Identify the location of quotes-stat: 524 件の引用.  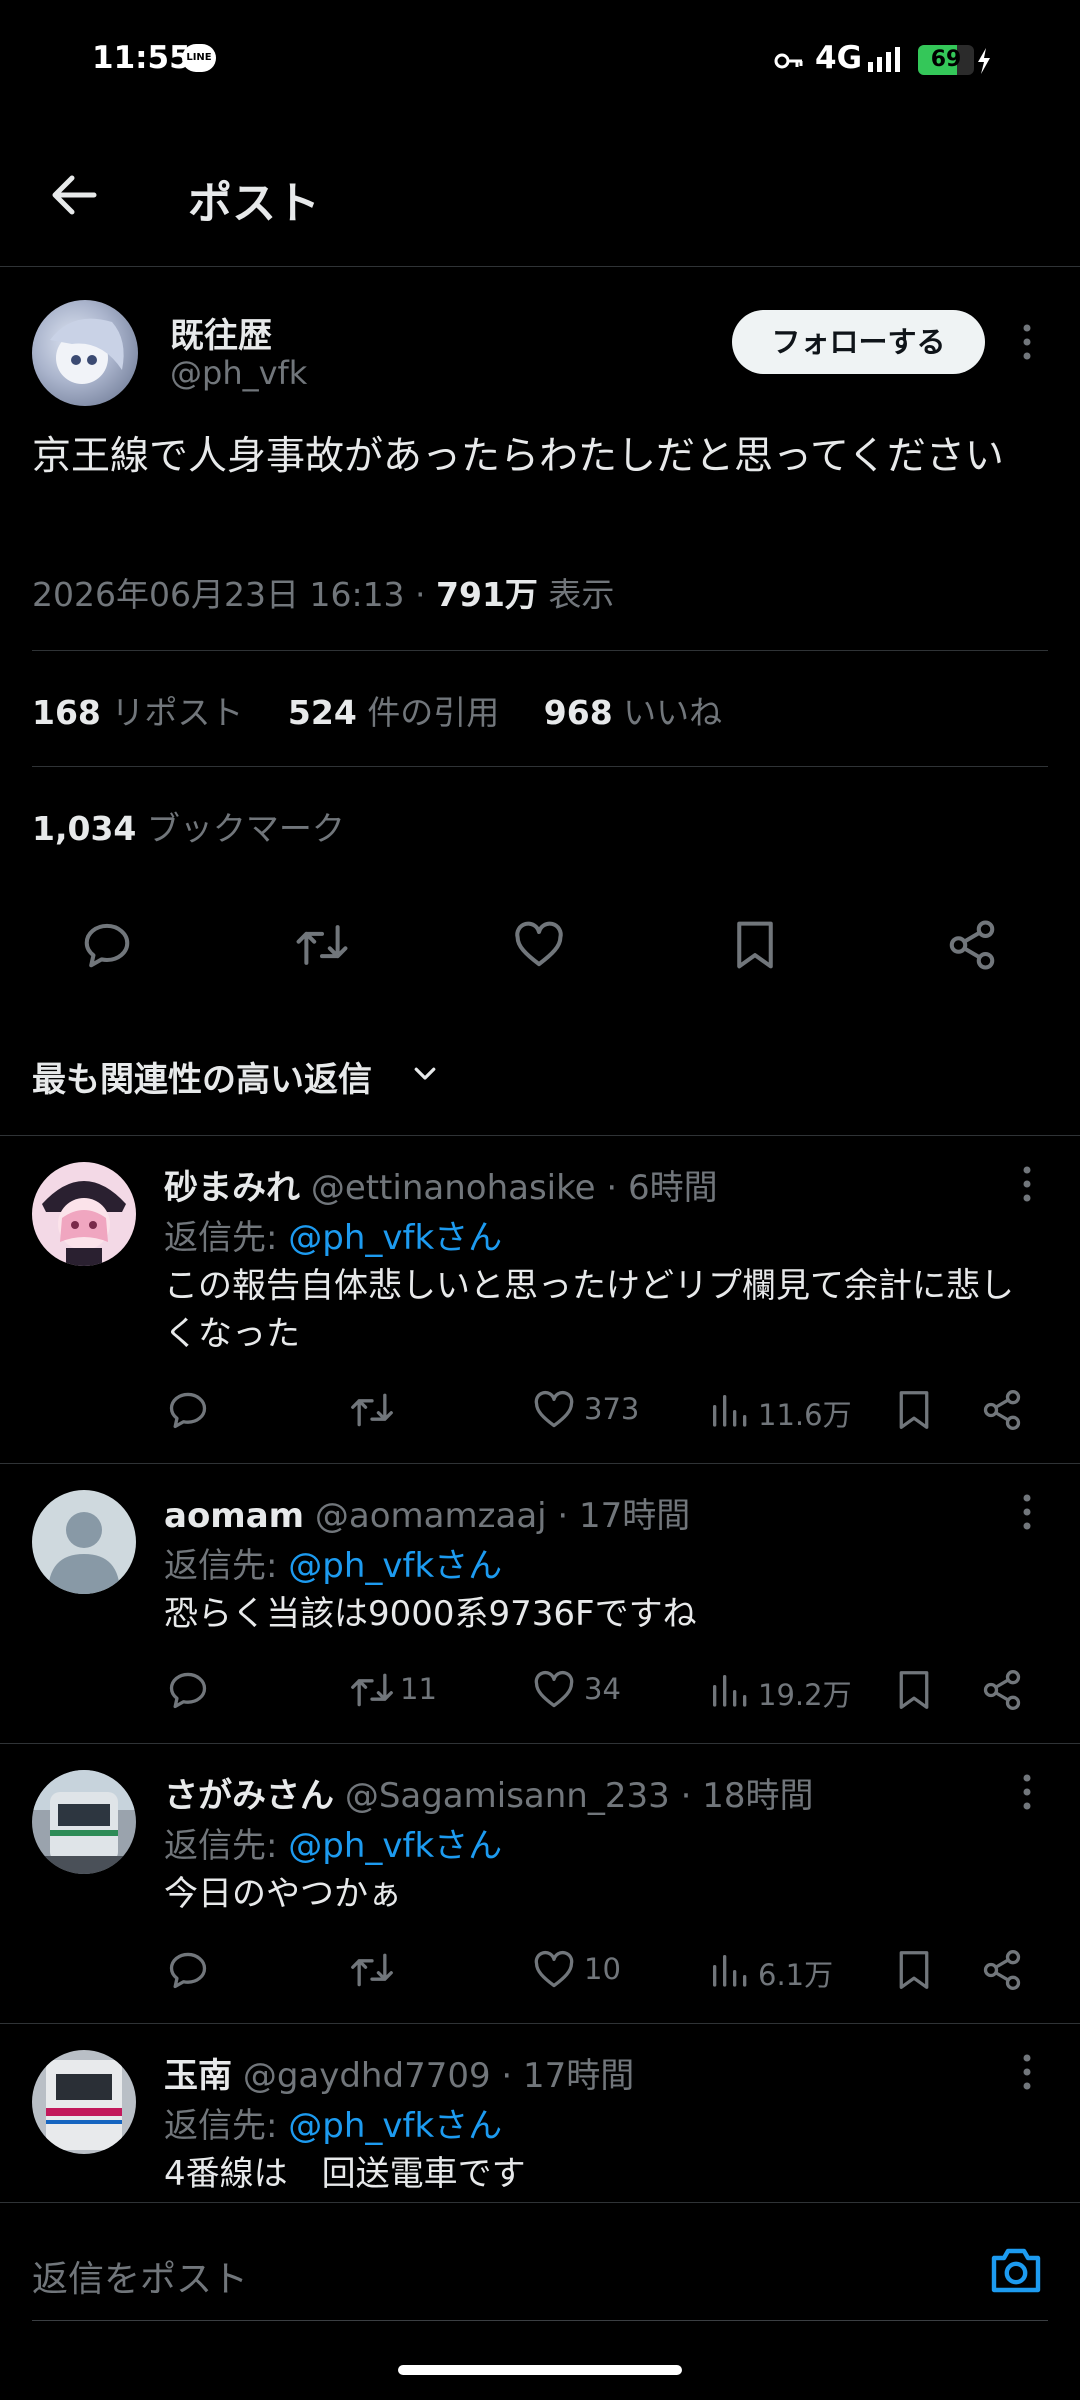
(410, 712).